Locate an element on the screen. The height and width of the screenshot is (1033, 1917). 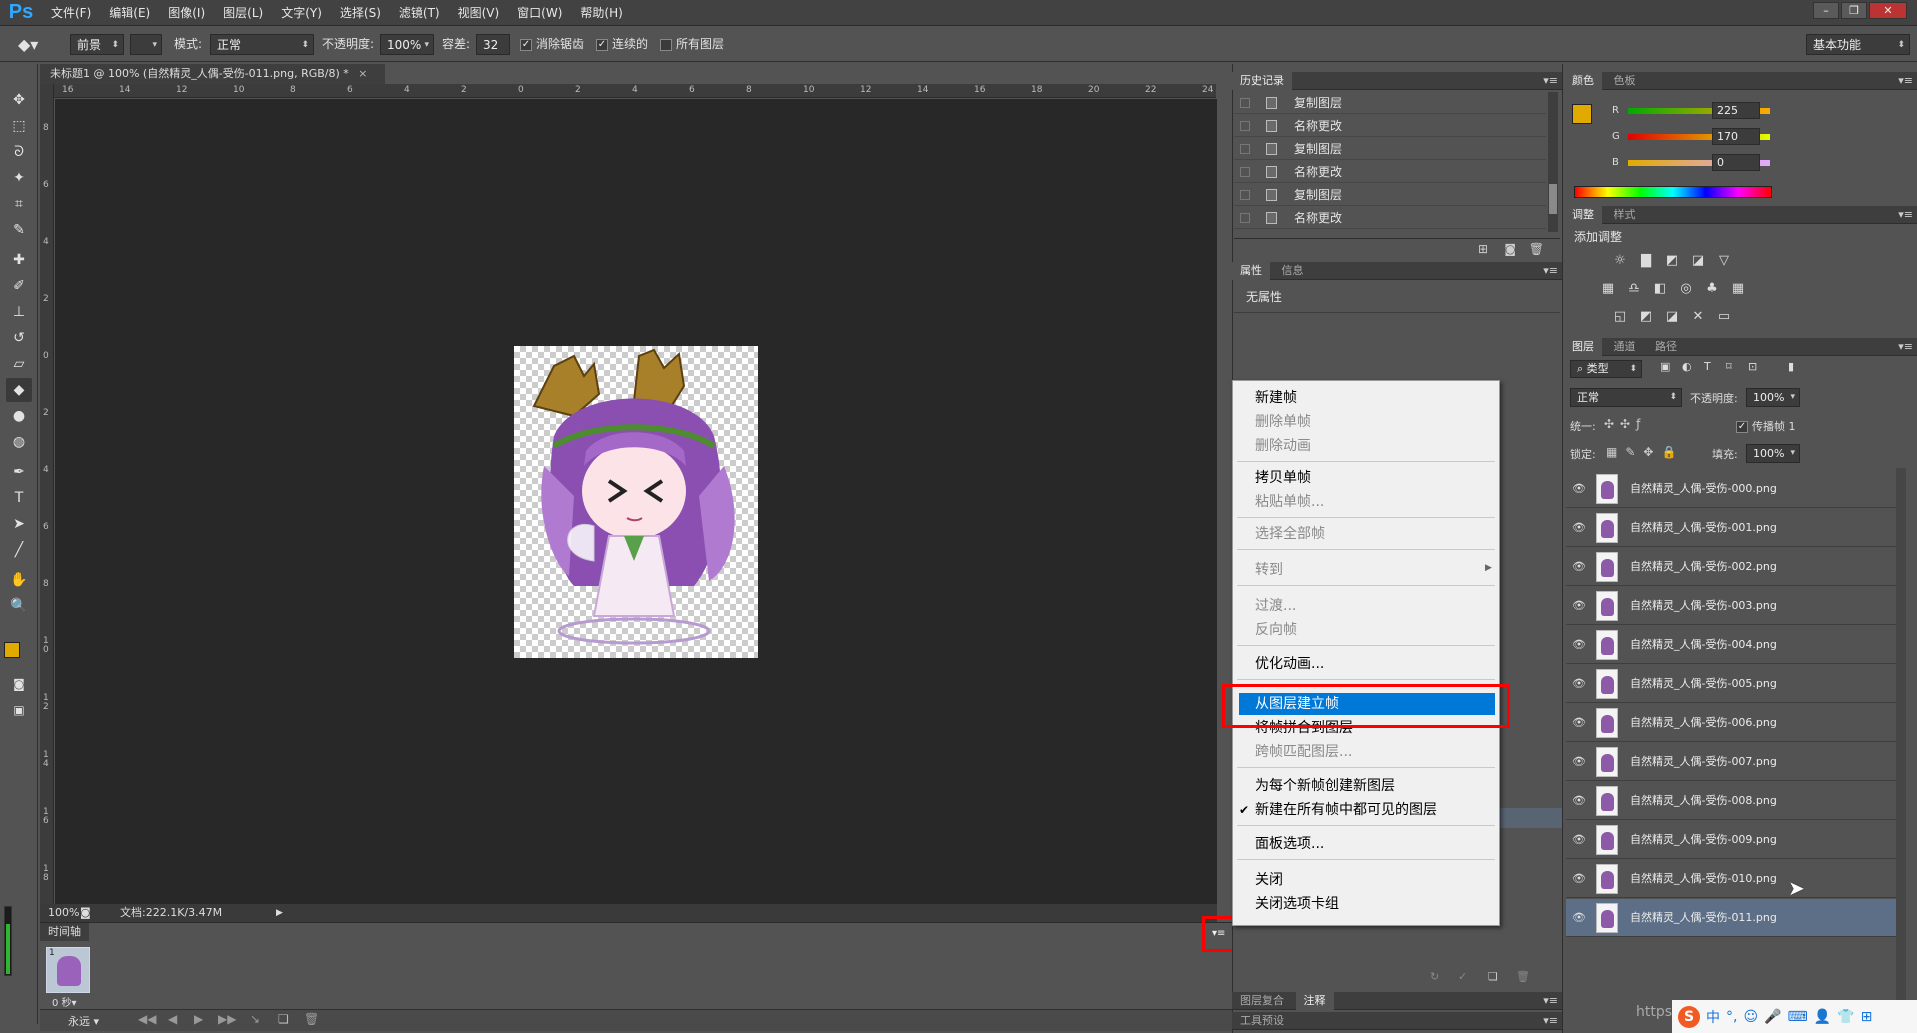
filter-toggle-icon: ▮ is located at coordinates (1791, 366).